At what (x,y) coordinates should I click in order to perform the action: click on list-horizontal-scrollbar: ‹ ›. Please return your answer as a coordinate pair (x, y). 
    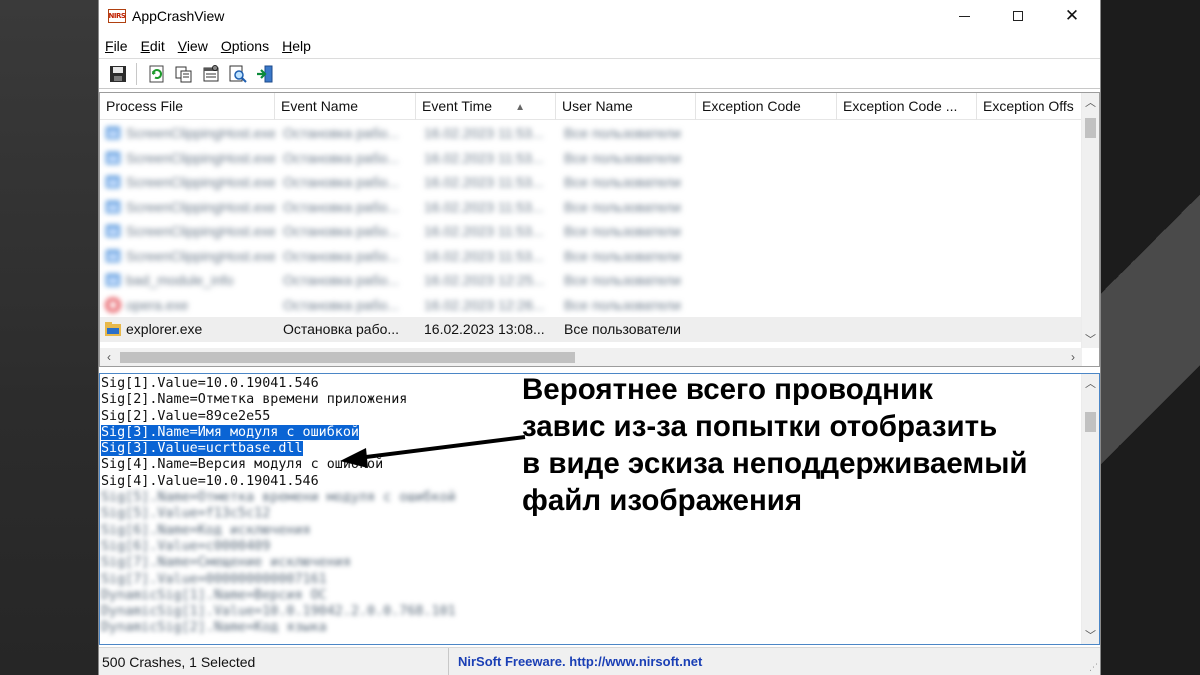
    Looking at the image, I should click on (591, 357).